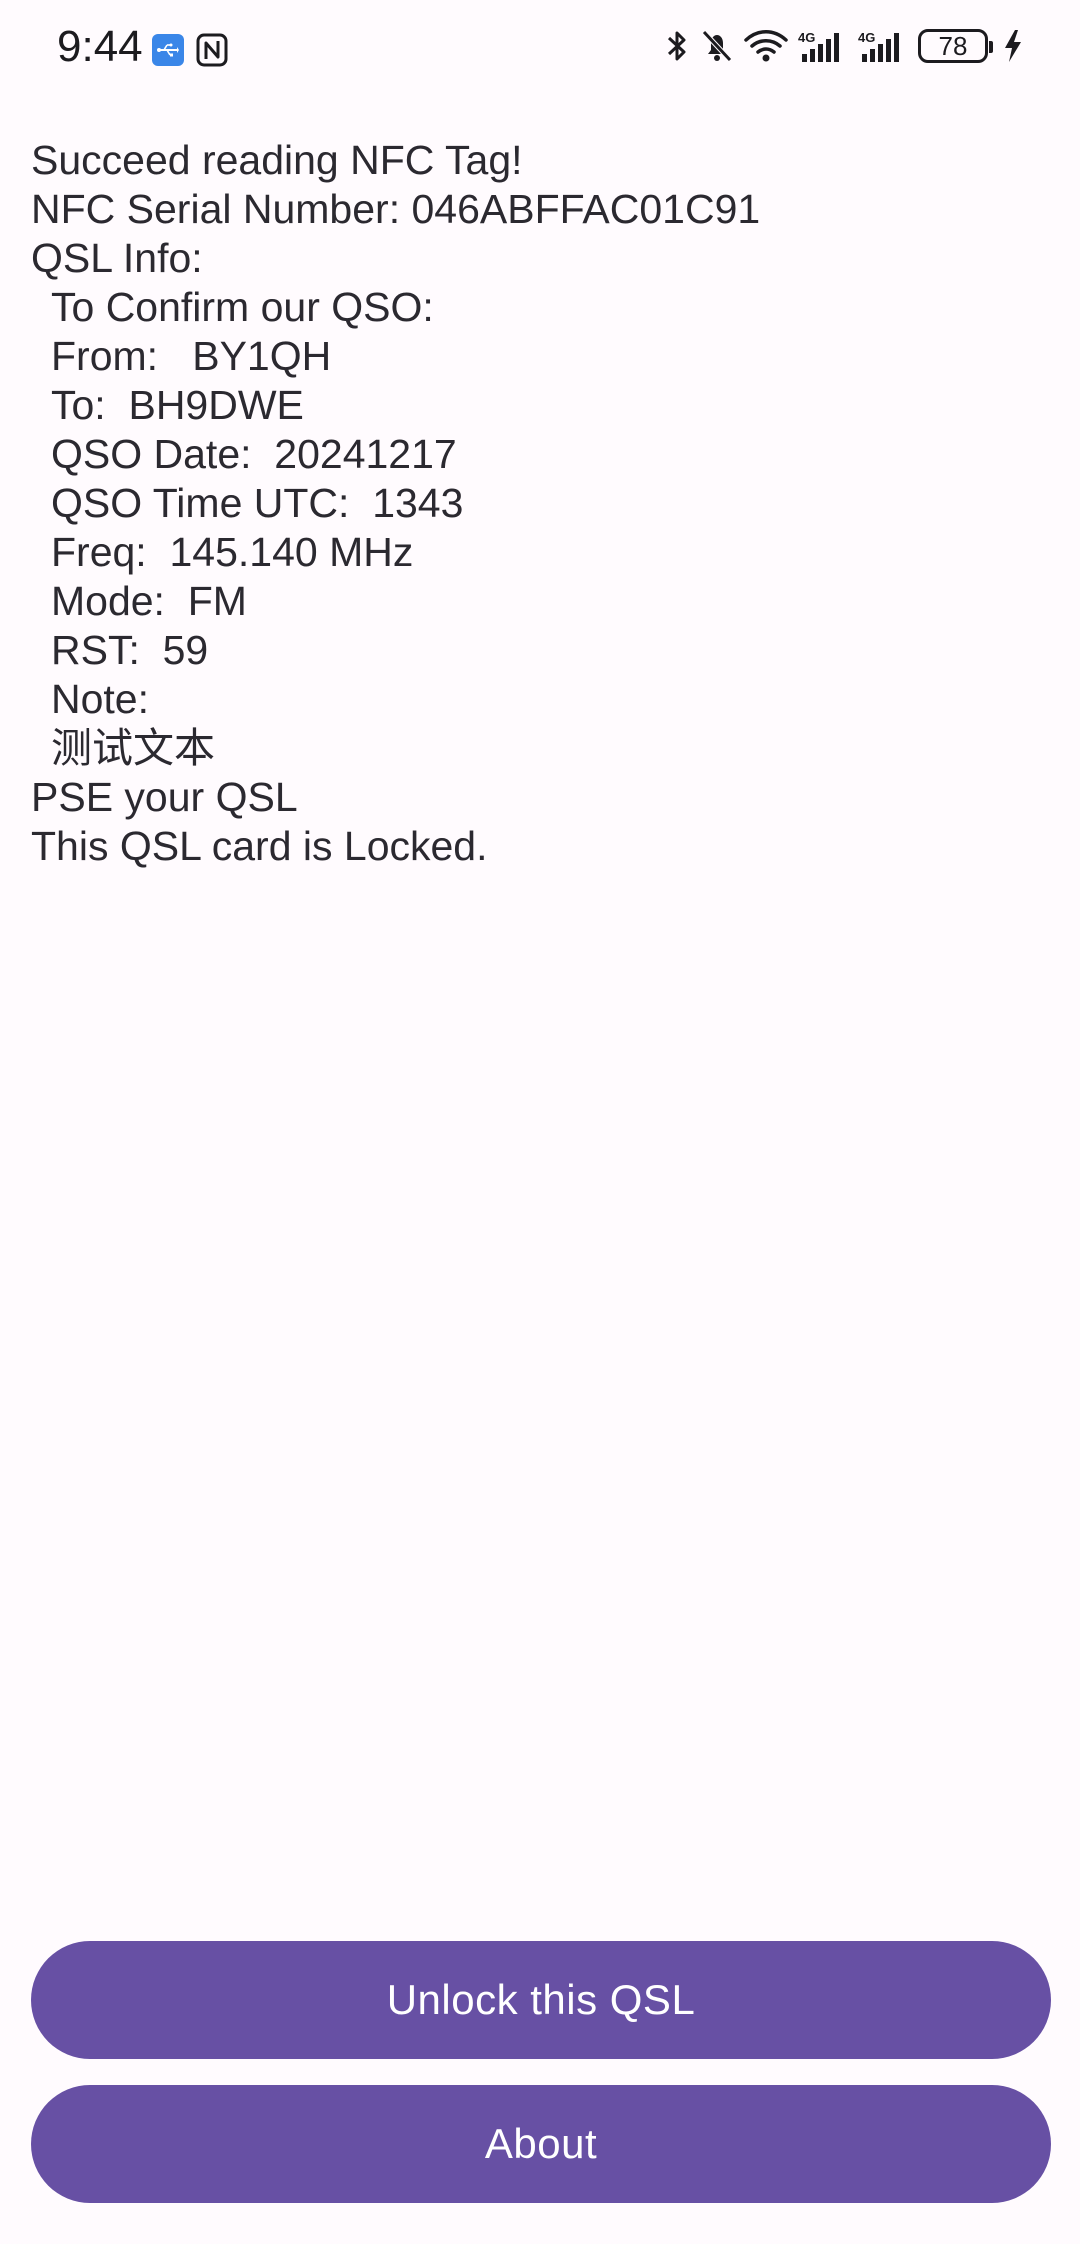 The height and width of the screenshot is (2244, 1080). Describe the element at coordinates (257, 503) in the screenshot. I see `qso-time-text: QSO Time UTC: 1343` at that location.